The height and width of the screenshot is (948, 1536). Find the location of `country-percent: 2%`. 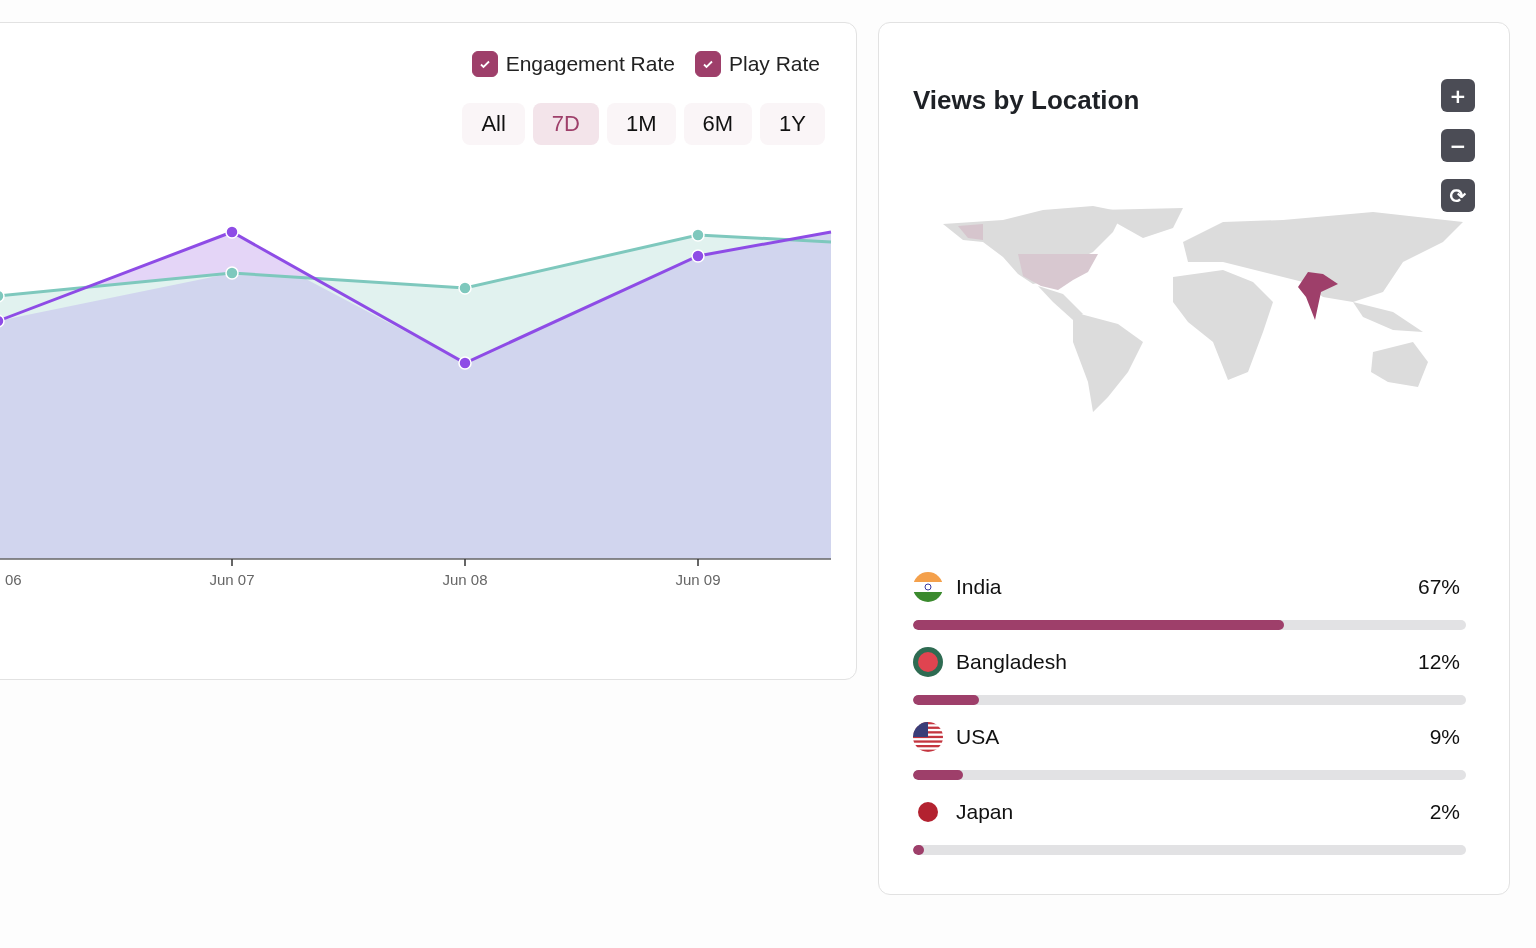

country-percent: 2% is located at coordinates (1444, 812).